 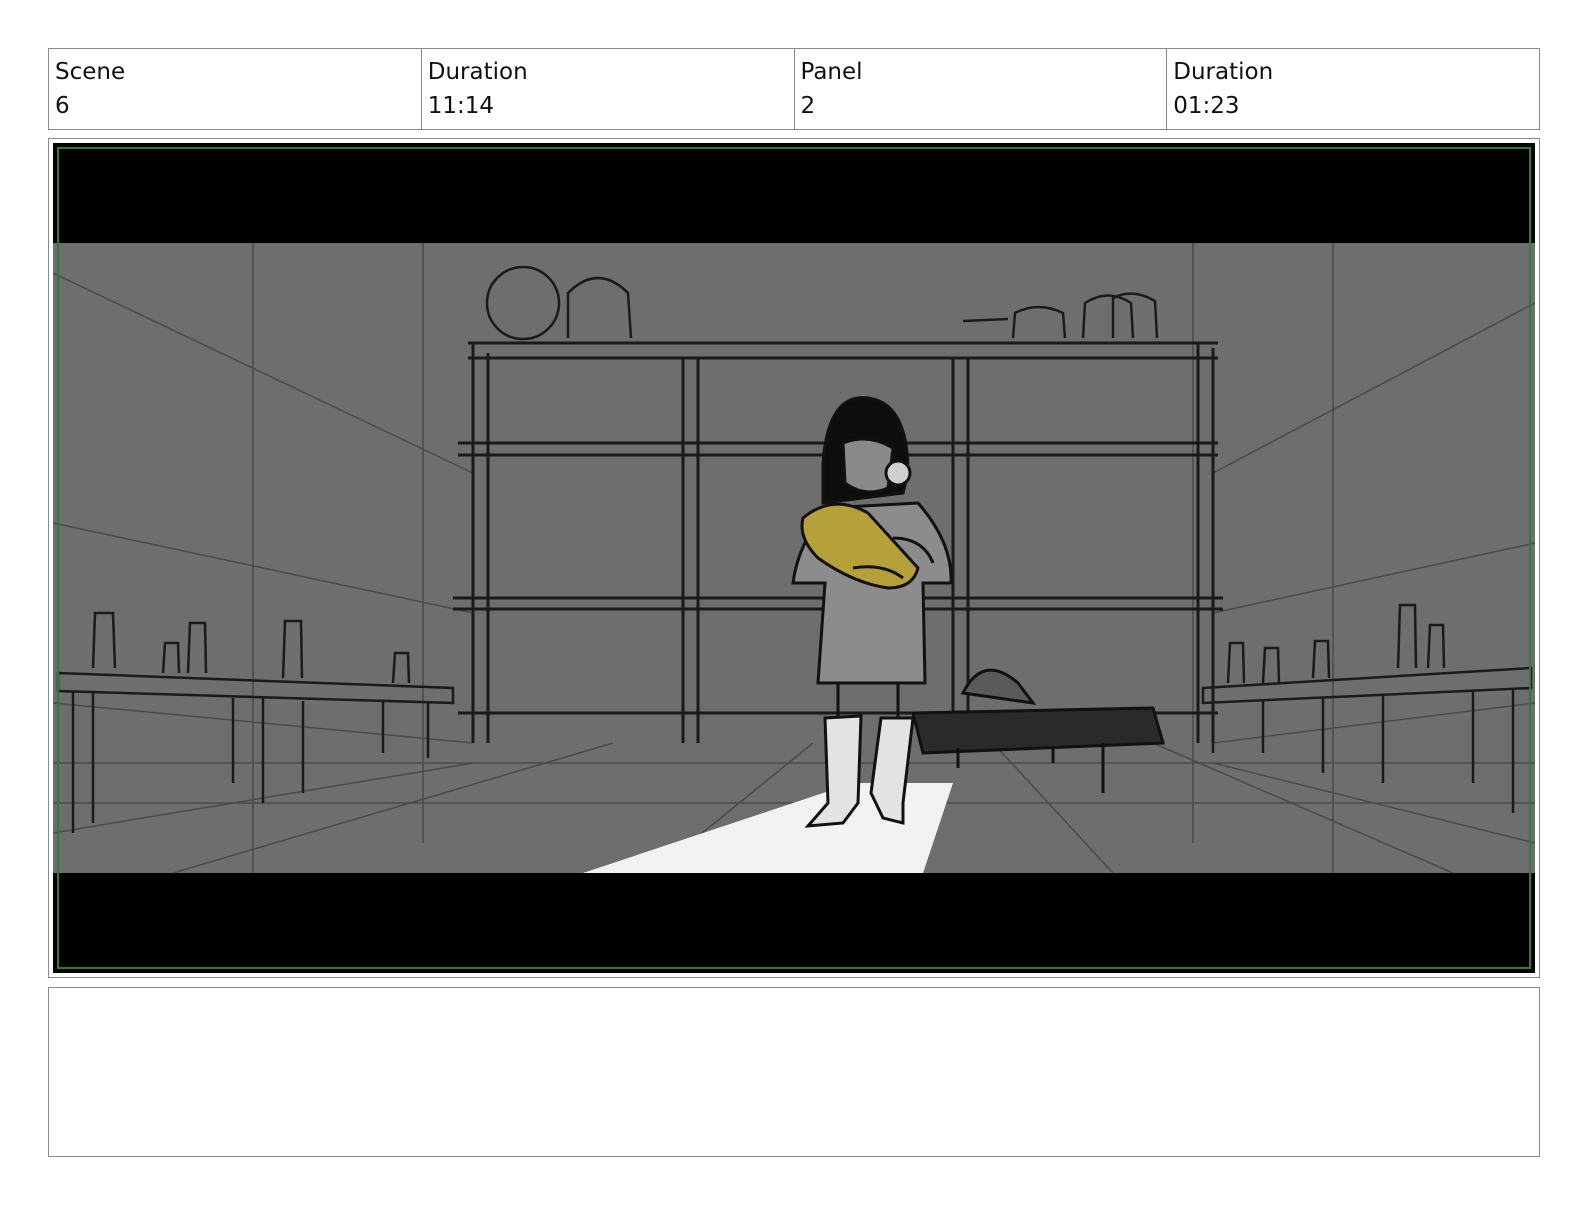 What do you see at coordinates (794, 1072) in the screenshot?
I see `panel-notes-box` at bounding box center [794, 1072].